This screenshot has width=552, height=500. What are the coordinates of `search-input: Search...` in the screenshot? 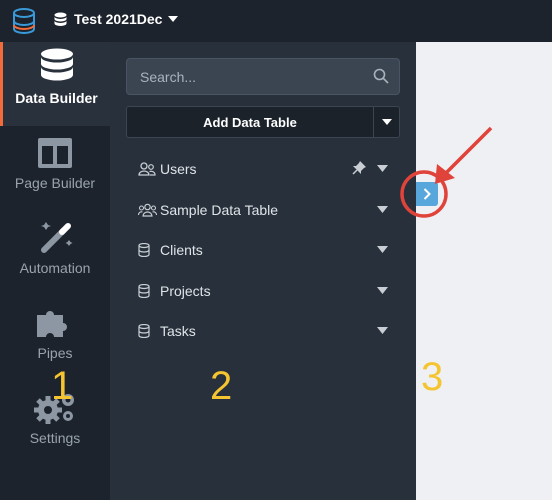 It's located at (263, 76).